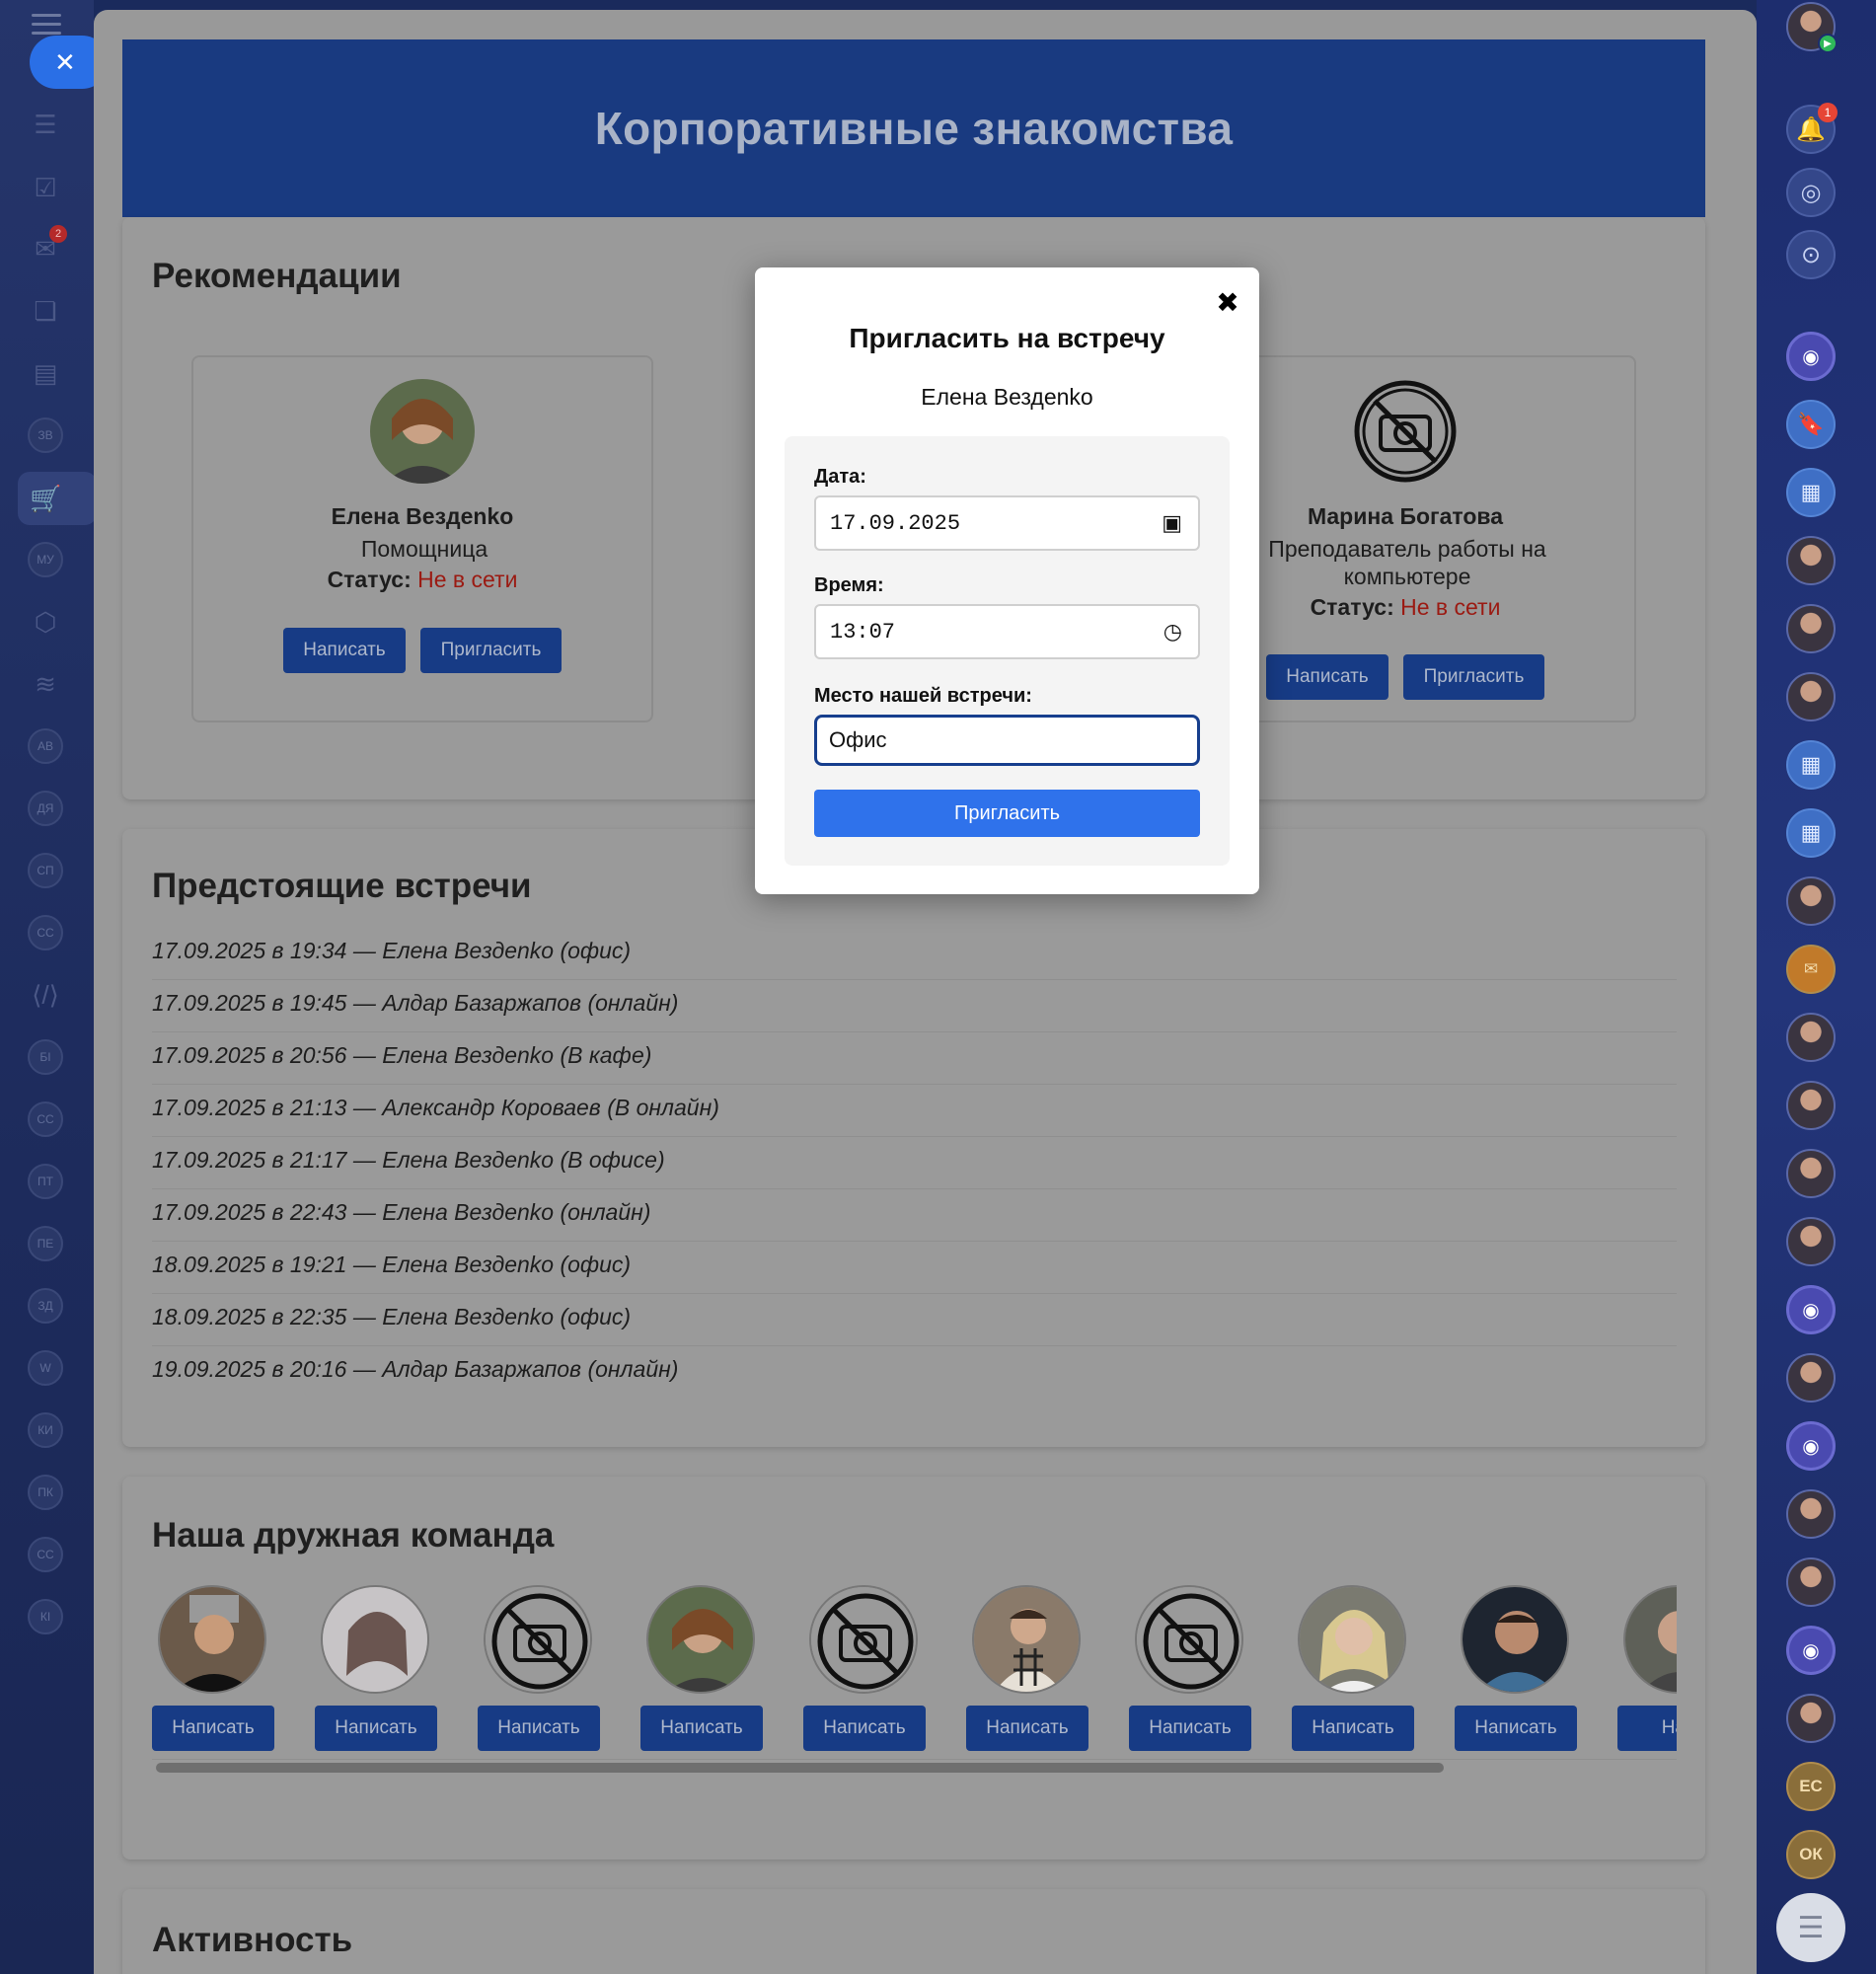 Image resolution: width=1876 pixels, height=1974 pixels. I want to click on list-icon: ☰, so click(1810, 1928).